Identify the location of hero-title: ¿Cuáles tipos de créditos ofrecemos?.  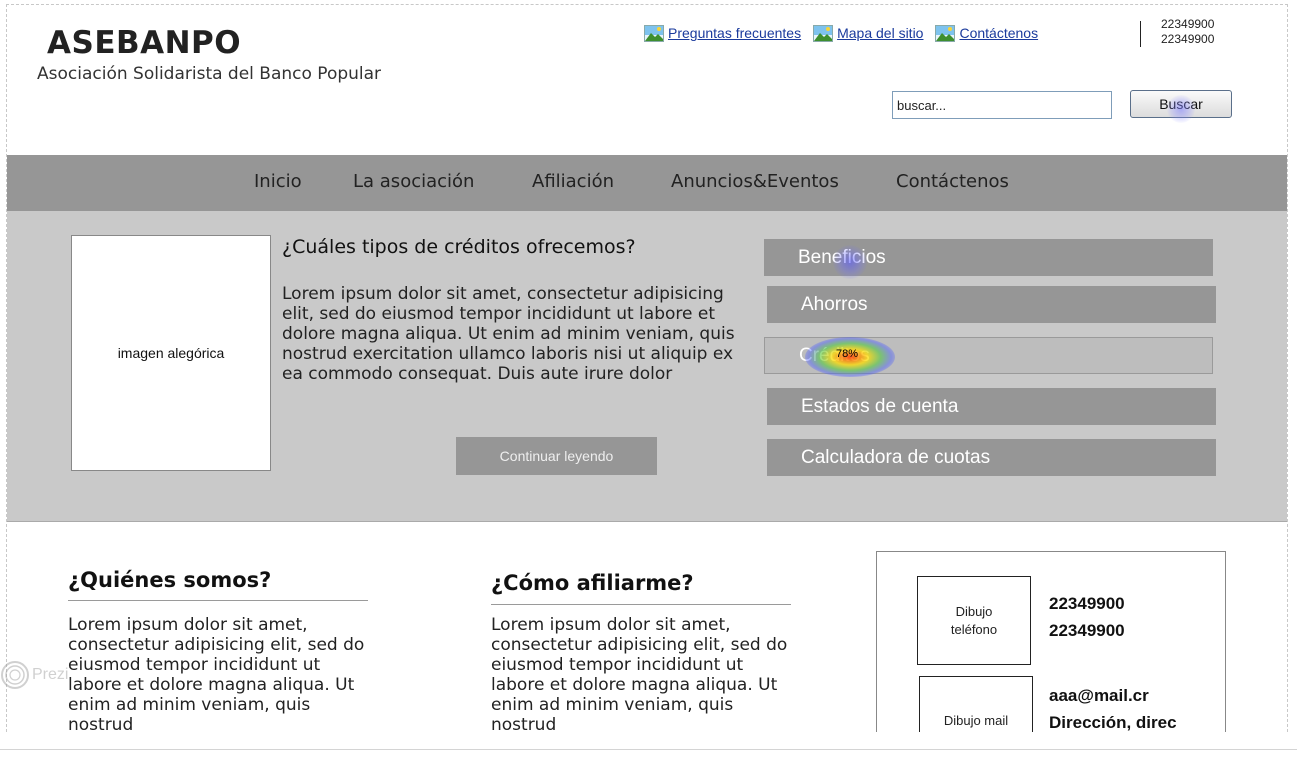
(459, 247).